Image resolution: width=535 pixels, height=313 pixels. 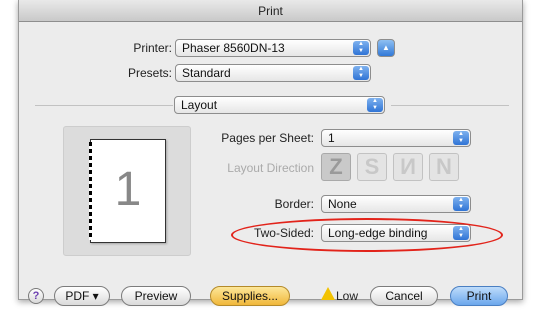 I want to click on divider-right, so click(x=450, y=105).